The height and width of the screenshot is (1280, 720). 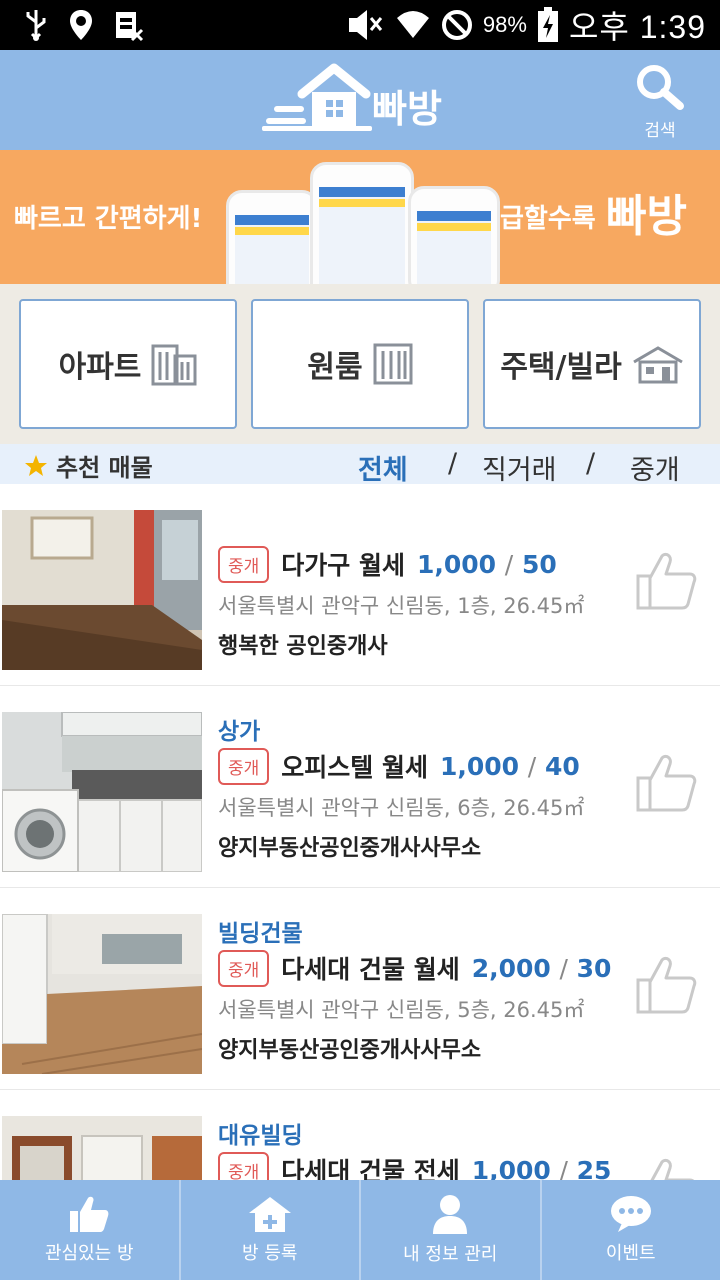 What do you see at coordinates (370, 969) in the screenshot?
I see `property-type: 다세대 건물 월세` at bounding box center [370, 969].